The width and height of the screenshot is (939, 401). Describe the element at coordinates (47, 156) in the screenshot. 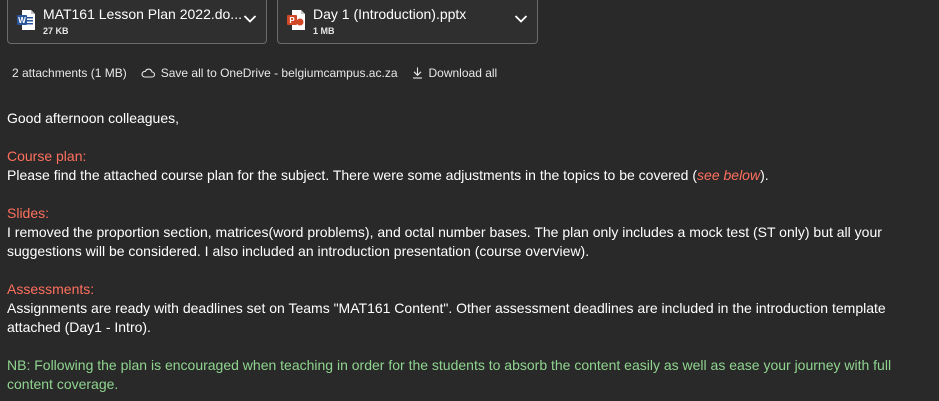

I see `course-plan-heading: Course plan:` at that location.